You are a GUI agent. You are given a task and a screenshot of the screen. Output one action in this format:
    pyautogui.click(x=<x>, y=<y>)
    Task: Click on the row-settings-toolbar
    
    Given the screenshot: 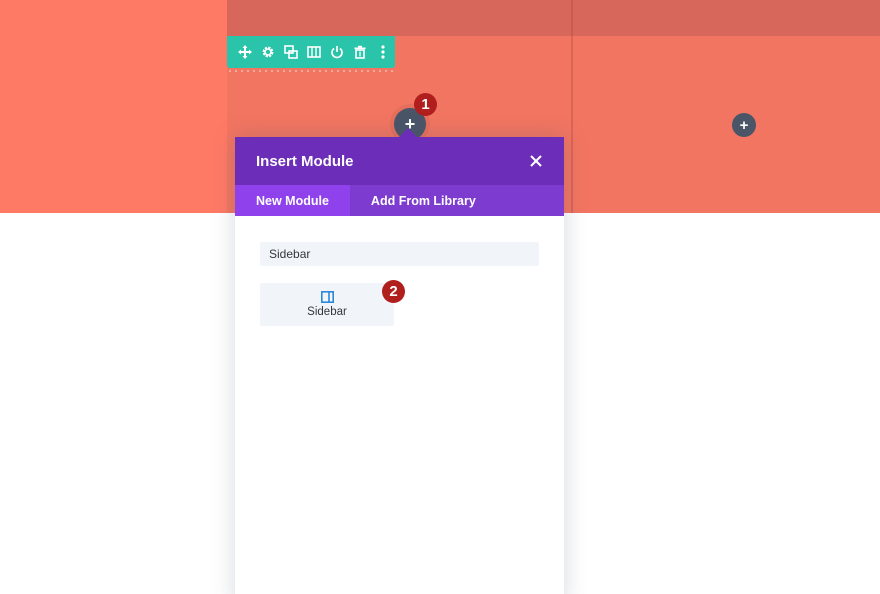 What is the action you would take?
    pyautogui.click(x=311, y=54)
    